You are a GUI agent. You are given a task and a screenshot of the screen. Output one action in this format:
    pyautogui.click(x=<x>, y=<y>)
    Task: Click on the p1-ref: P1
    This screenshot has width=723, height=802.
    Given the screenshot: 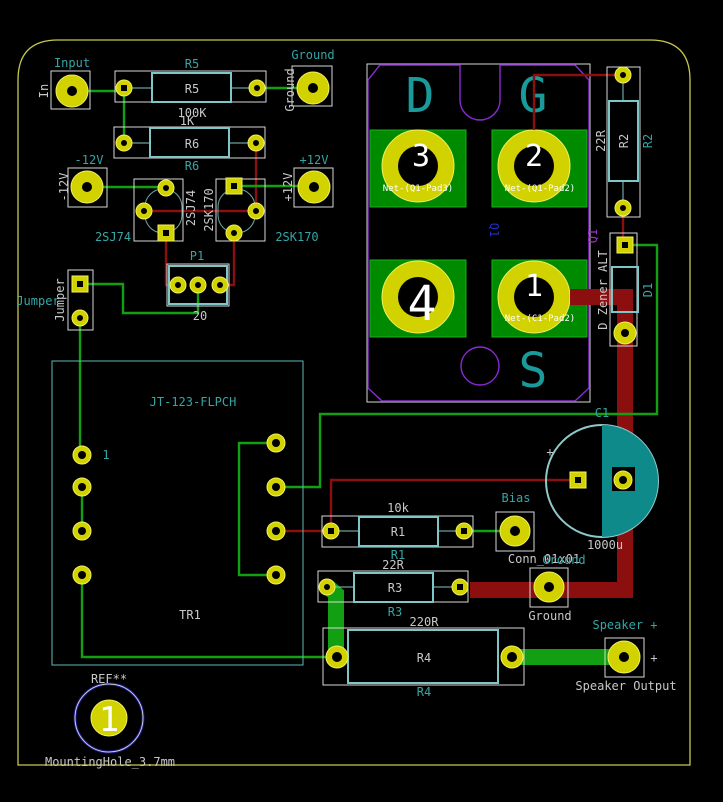 What is the action you would take?
    pyautogui.click(x=197, y=256)
    